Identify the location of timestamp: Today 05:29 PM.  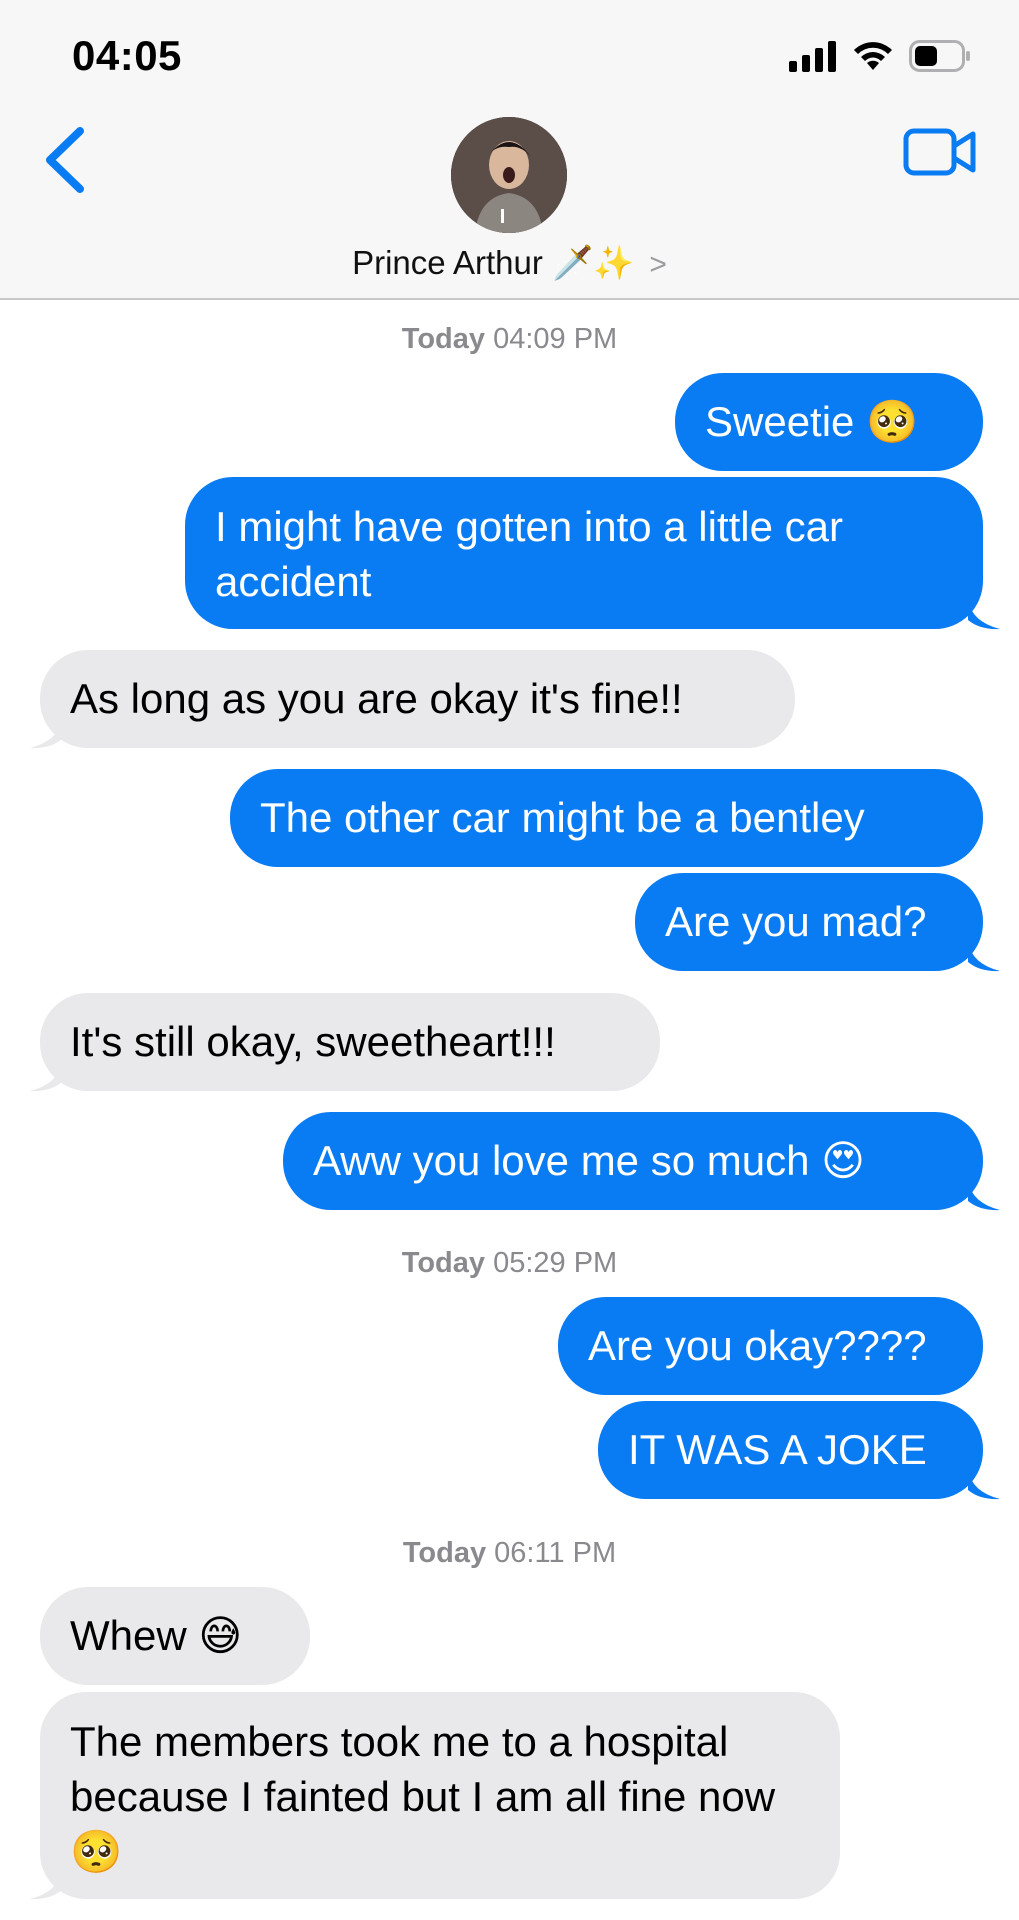
(509, 1263).